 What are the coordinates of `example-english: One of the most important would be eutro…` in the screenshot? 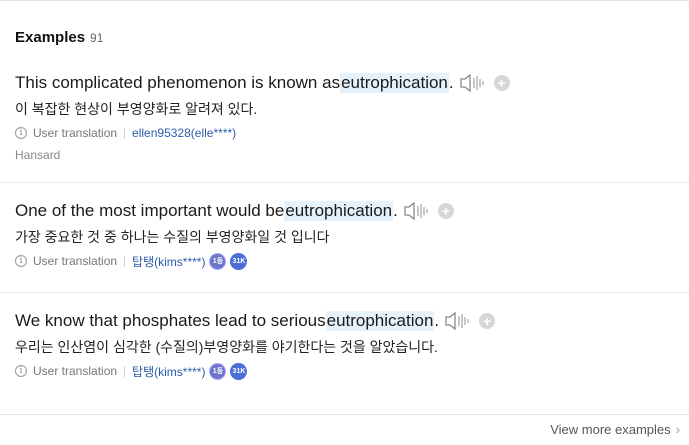 It's located at (352, 211).